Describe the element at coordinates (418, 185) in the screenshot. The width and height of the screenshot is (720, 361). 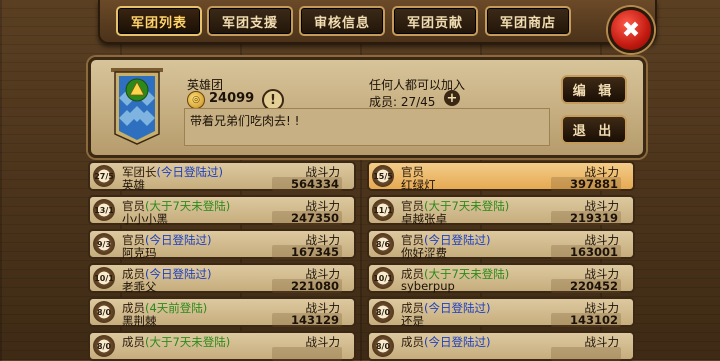
I see `member-name: 红绿灯` at that location.